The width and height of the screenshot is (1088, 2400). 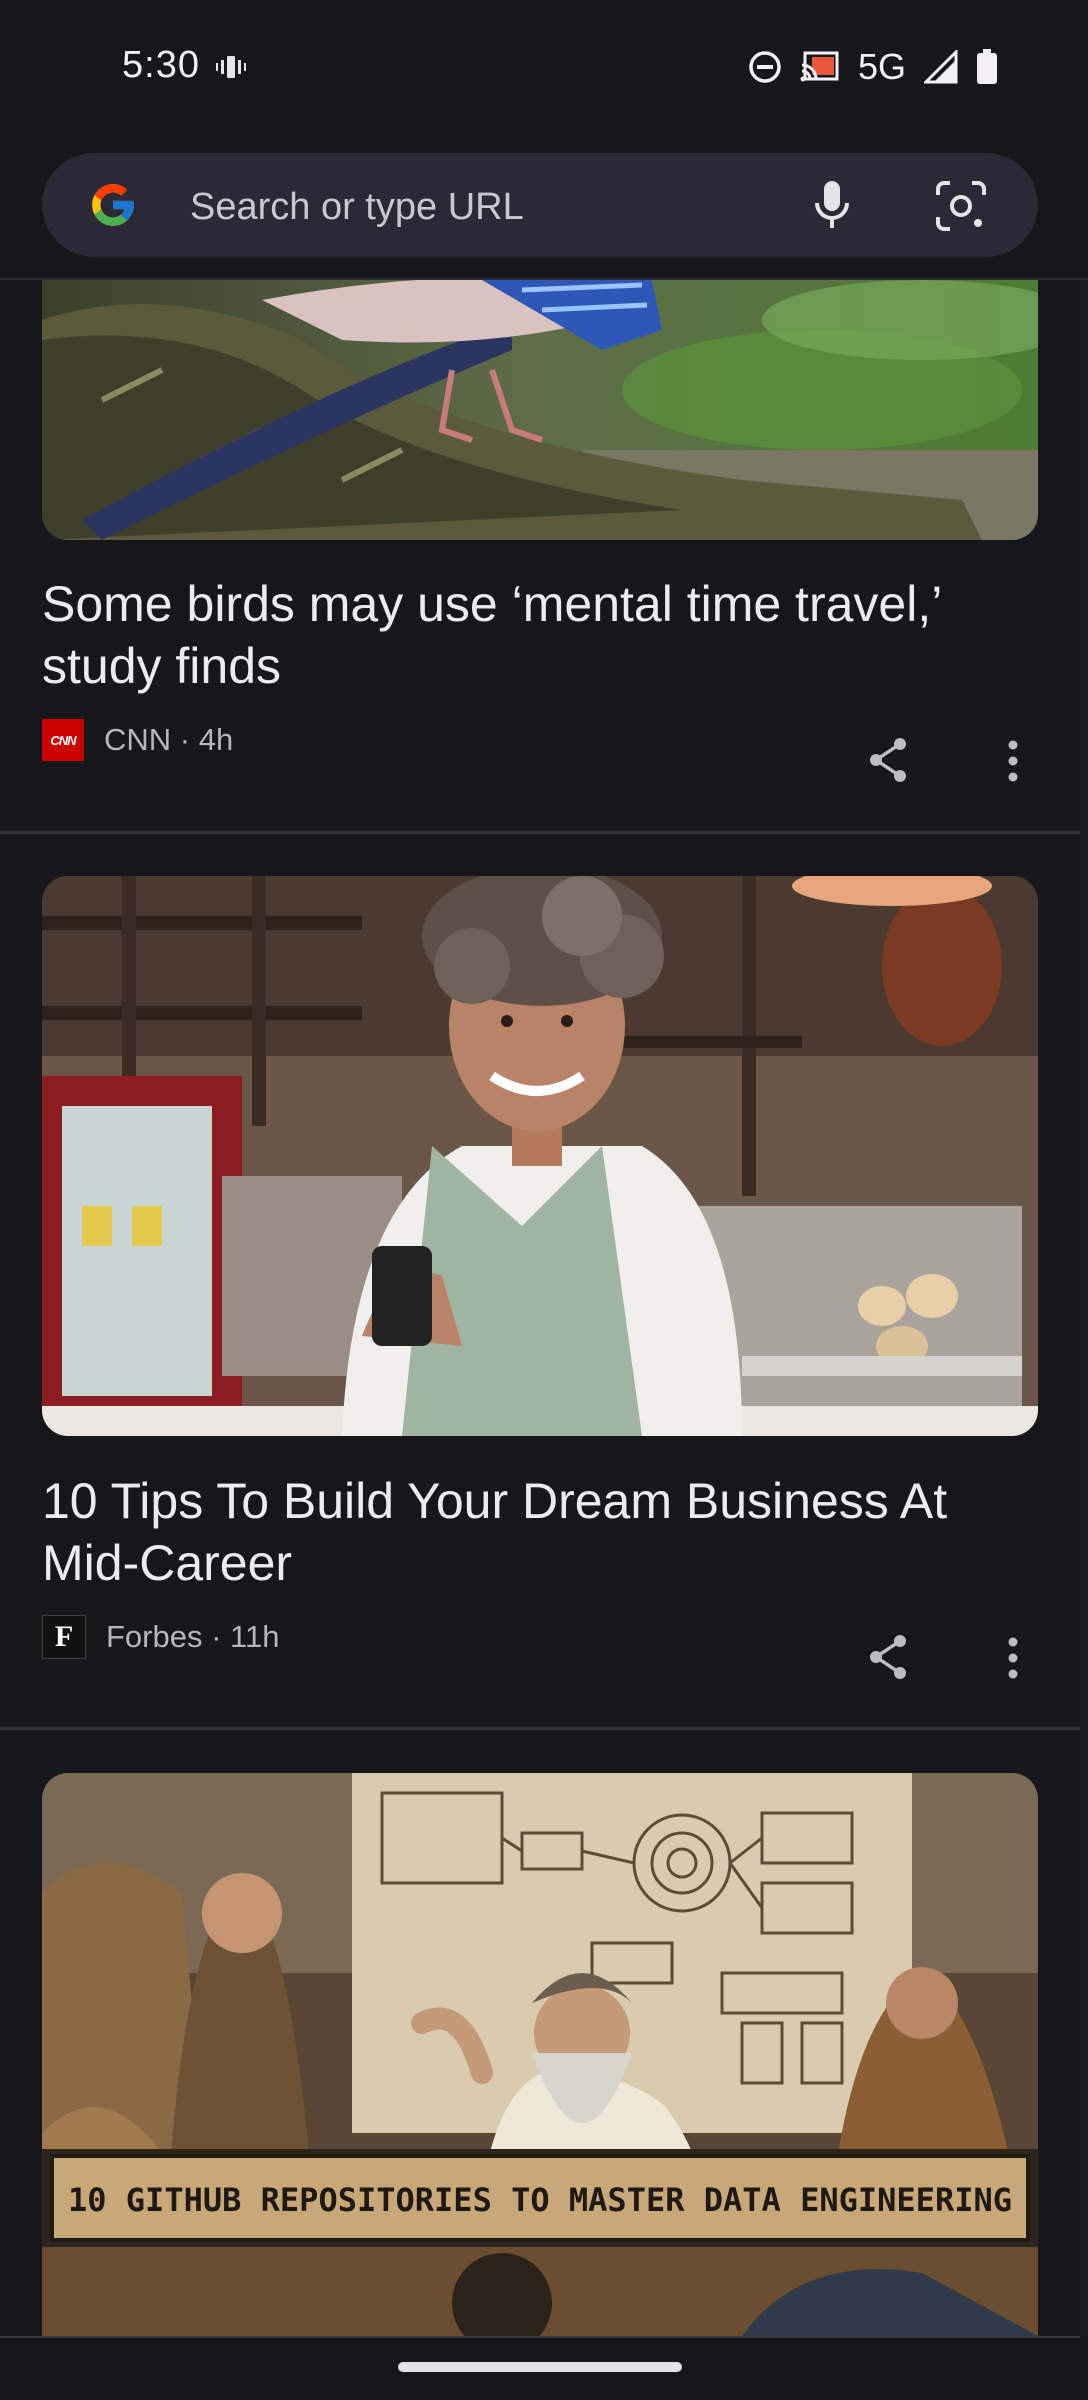 I want to click on article-meta: F Forbes · 11h, so click(x=160, y=1637).